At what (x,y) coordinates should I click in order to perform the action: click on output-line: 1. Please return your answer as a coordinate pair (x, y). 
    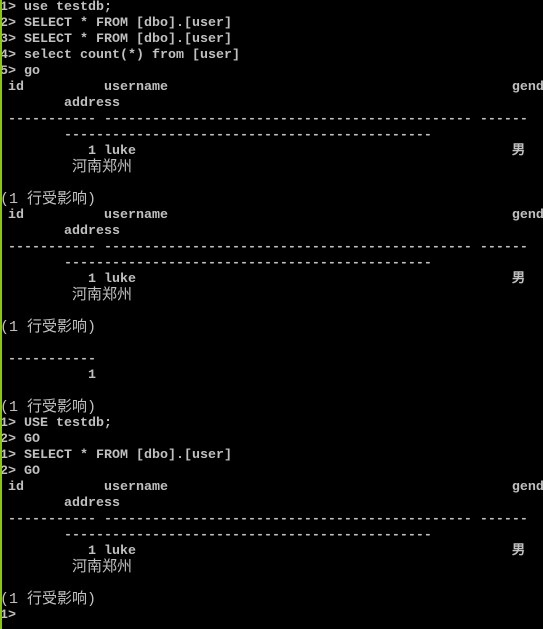
    Looking at the image, I should click on (48, 375).